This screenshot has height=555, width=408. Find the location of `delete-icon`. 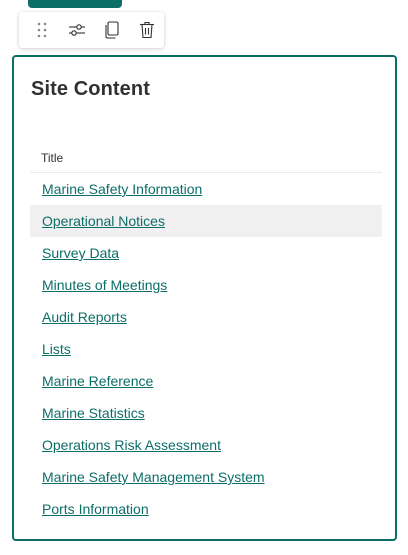

delete-icon is located at coordinates (147, 30).